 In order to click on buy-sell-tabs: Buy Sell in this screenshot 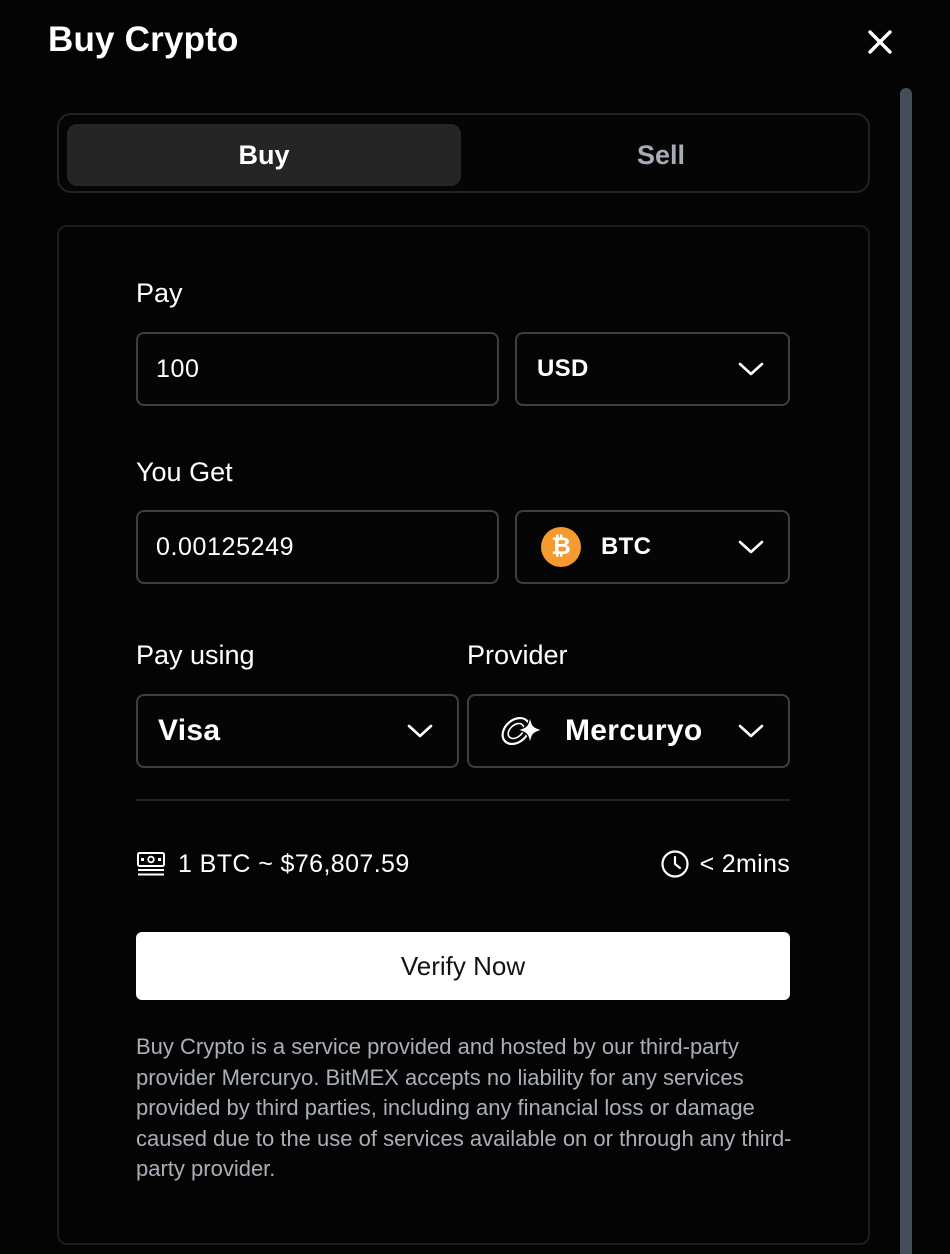, I will do `click(463, 153)`.